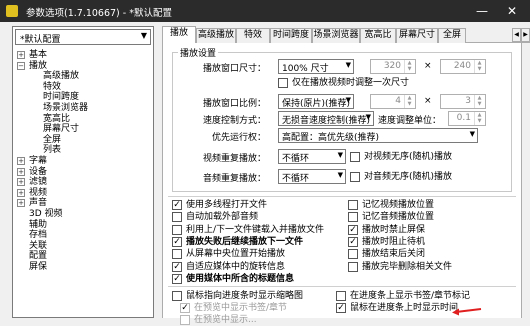 The image size is (530, 326). Describe the element at coordinates (398, 217) in the screenshot. I see `checkbox-label: 记忆音频播放位置` at that location.